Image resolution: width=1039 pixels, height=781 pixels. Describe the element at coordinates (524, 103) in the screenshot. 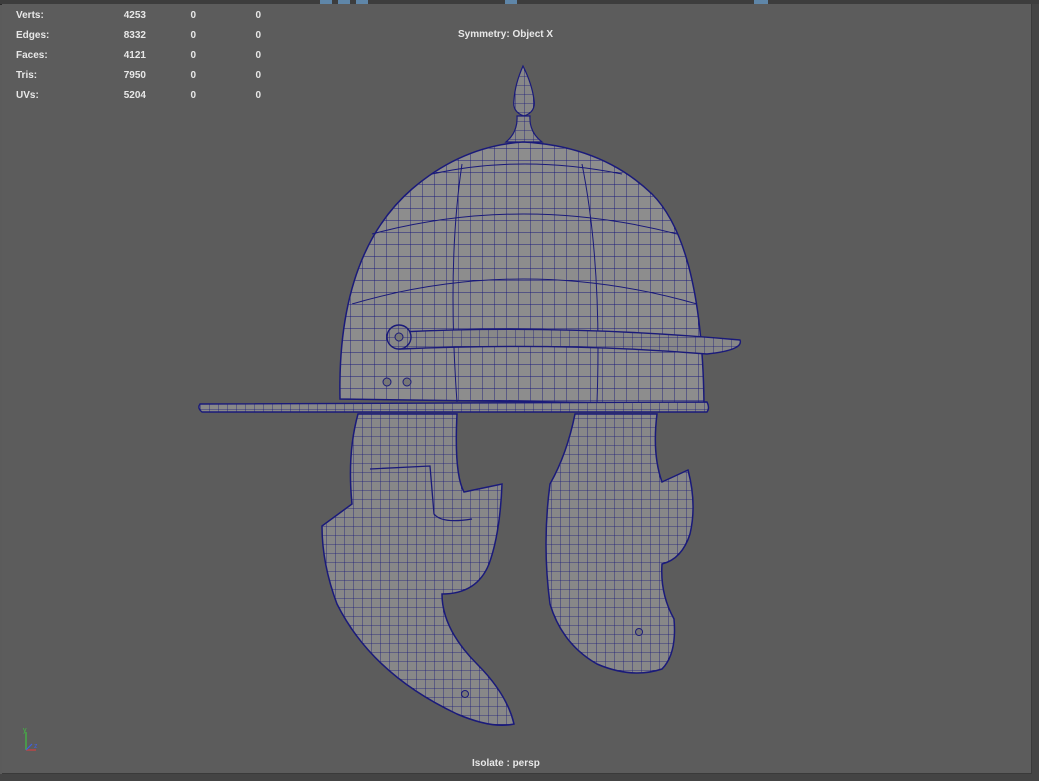

I see `helmet-finial` at that location.